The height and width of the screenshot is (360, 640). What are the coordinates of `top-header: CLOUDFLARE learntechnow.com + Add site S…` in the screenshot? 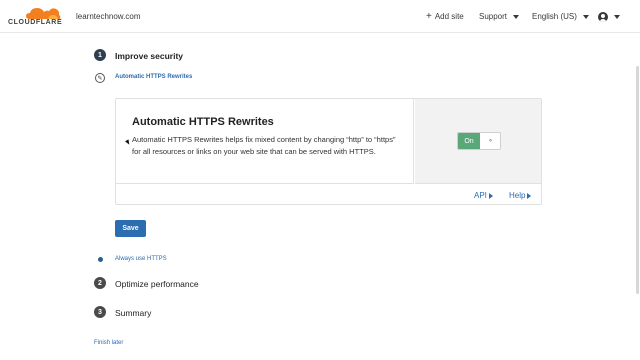 It's located at (320, 16).